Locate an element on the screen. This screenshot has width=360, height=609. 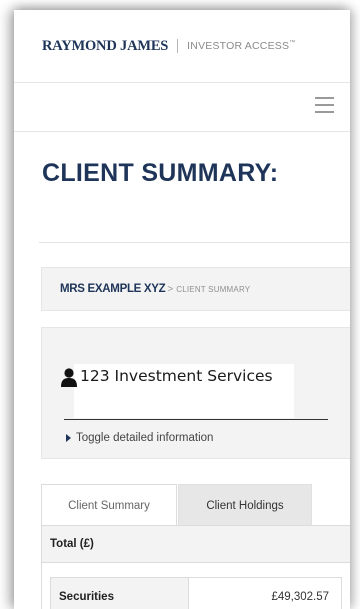
tab-bar: Client Summary Client Holdings is located at coordinates (176, 505).